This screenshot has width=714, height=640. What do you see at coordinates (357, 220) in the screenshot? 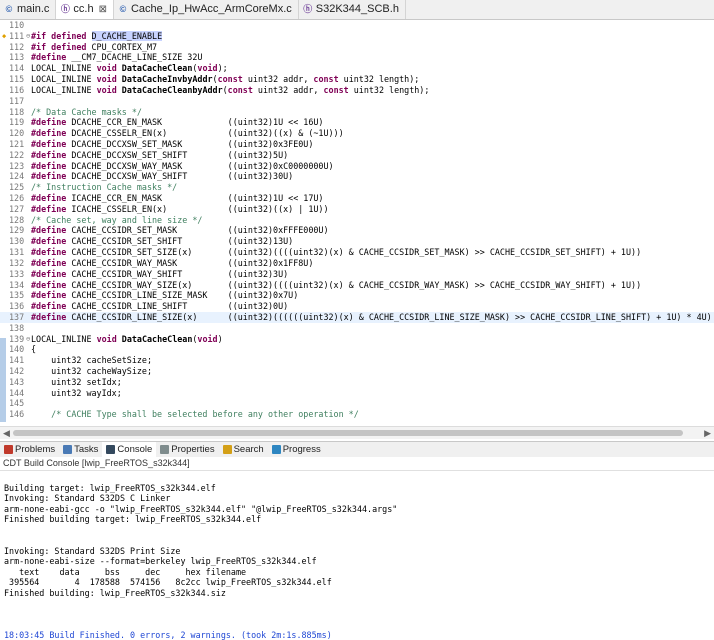
I see `code-line: 128/* Cache set, way and line size */` at bounding box center [357, 220].